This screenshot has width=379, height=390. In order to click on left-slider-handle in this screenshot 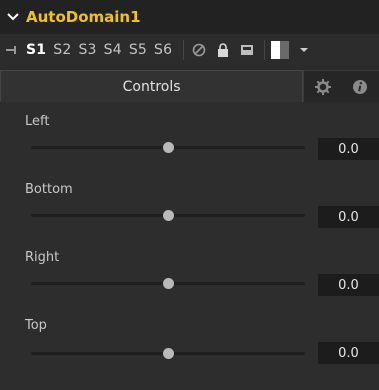, I will do `click(168, 147)`.